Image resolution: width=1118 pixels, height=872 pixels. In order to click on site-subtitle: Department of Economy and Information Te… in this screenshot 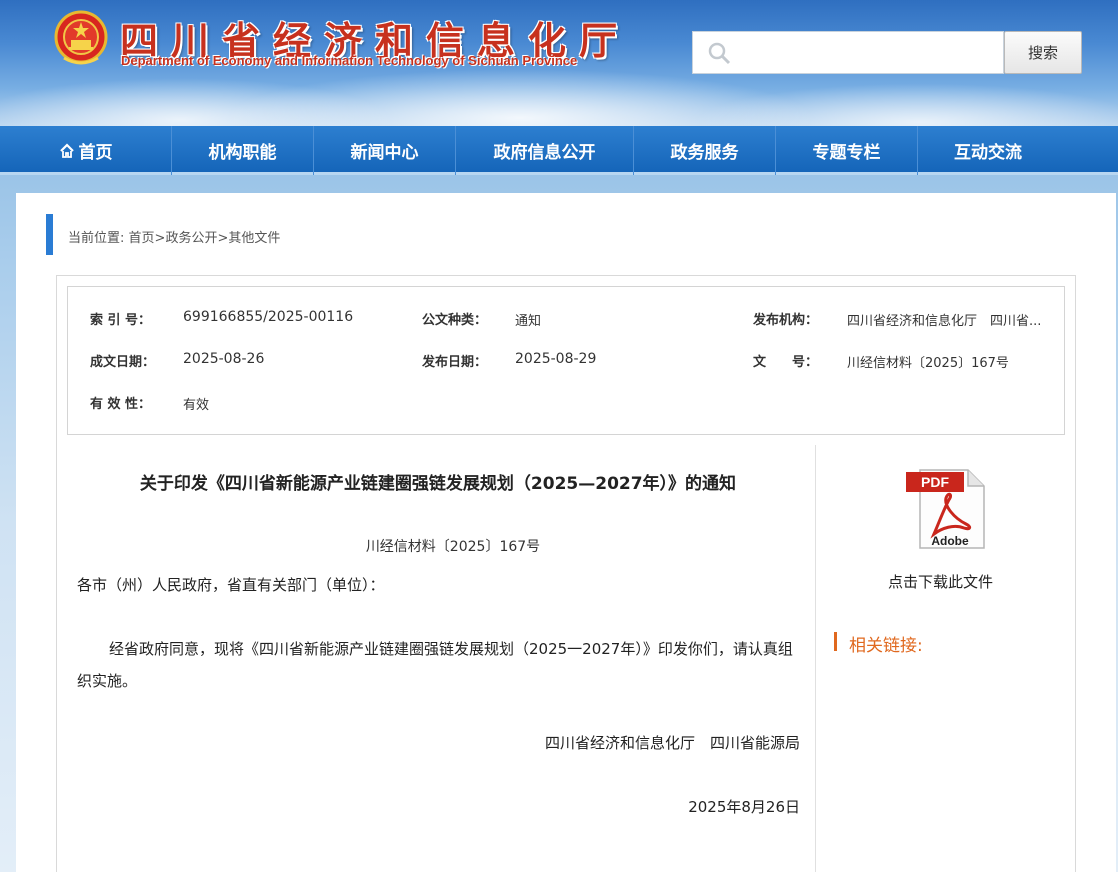, I will do `click(349, 60)`.